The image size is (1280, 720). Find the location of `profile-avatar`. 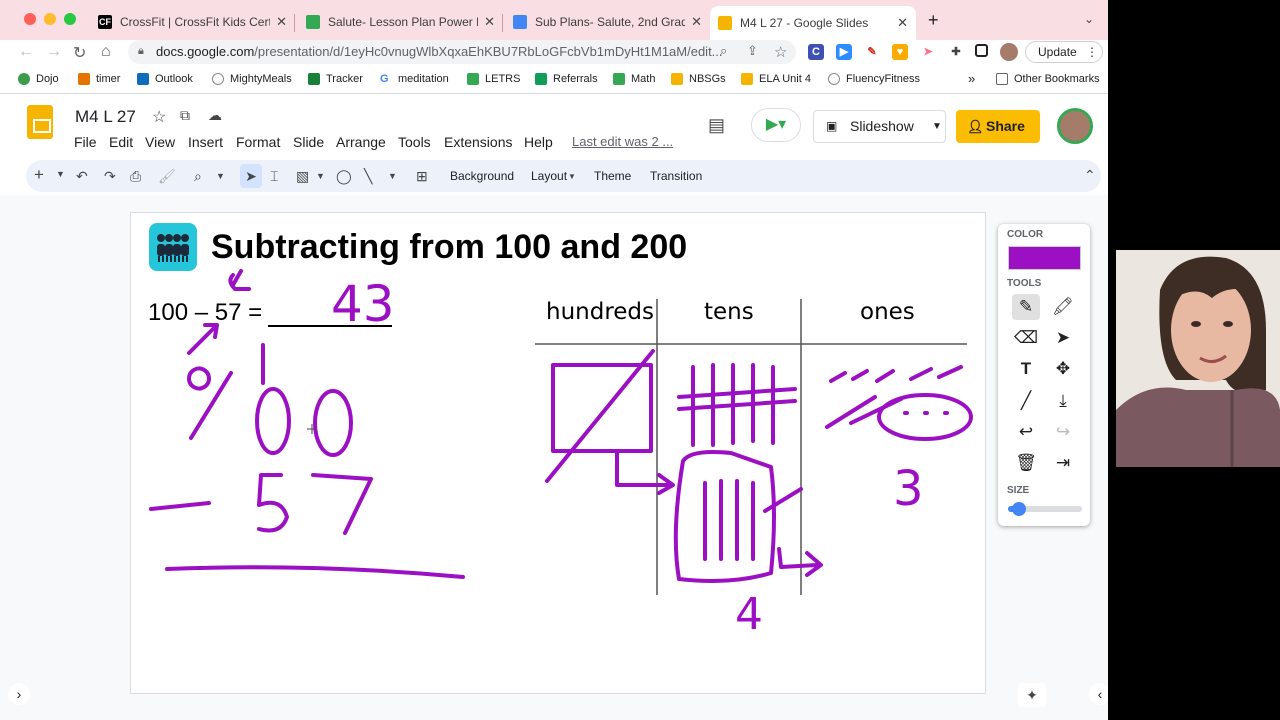

profile-avatar is located at coordinates (1009, 52).